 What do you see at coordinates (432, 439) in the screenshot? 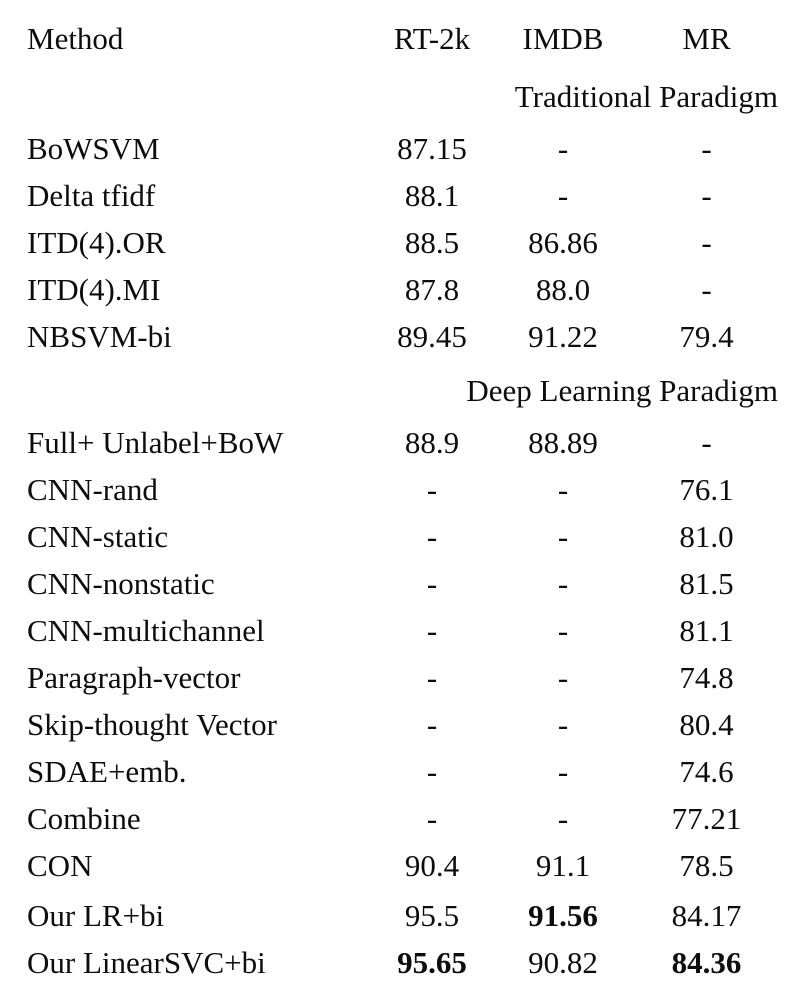
I see `cell-rt2k: 88.9` at bounding box center [432, 439].